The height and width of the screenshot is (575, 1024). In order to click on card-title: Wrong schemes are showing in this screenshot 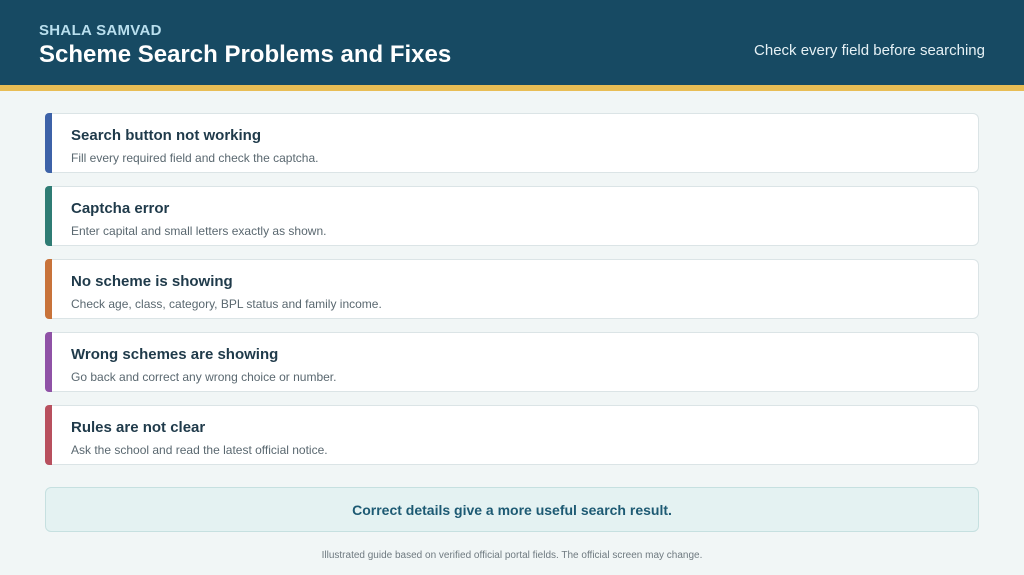, I will do `click(175, 354)`.